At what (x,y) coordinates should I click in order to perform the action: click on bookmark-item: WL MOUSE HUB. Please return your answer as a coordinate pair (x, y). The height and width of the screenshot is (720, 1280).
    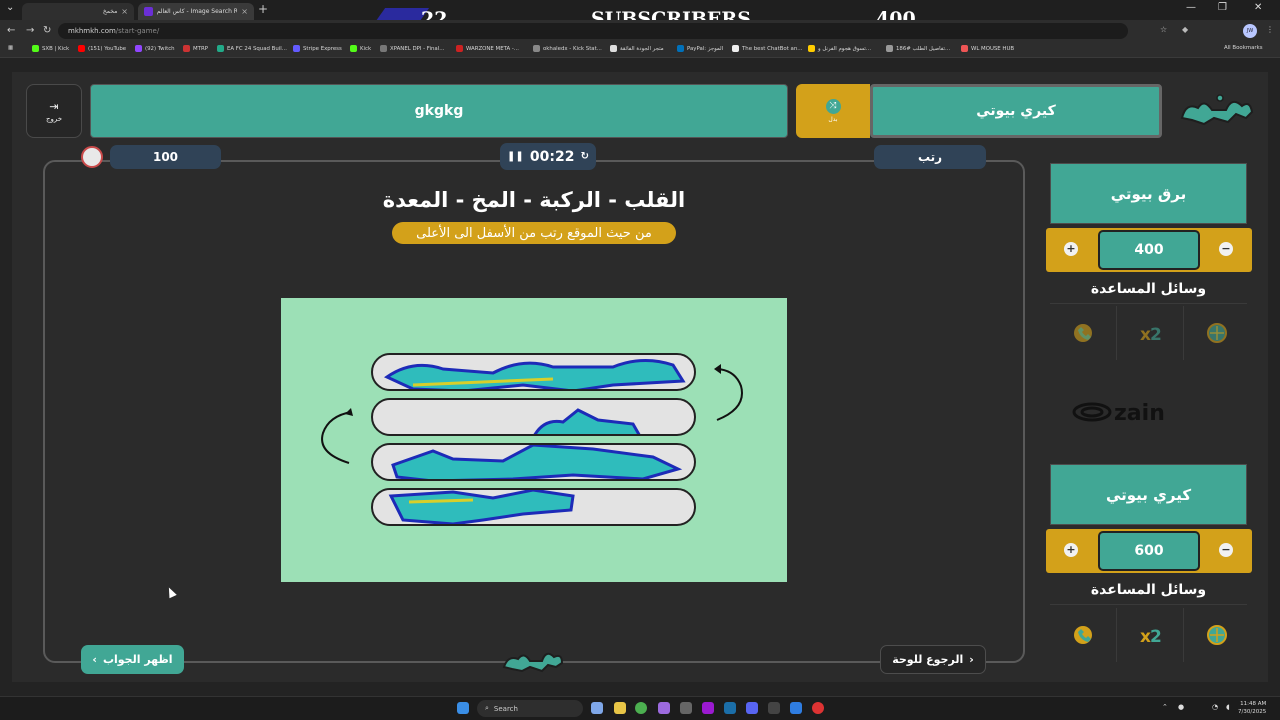
    Looking at the image, I should click on (987, 48).